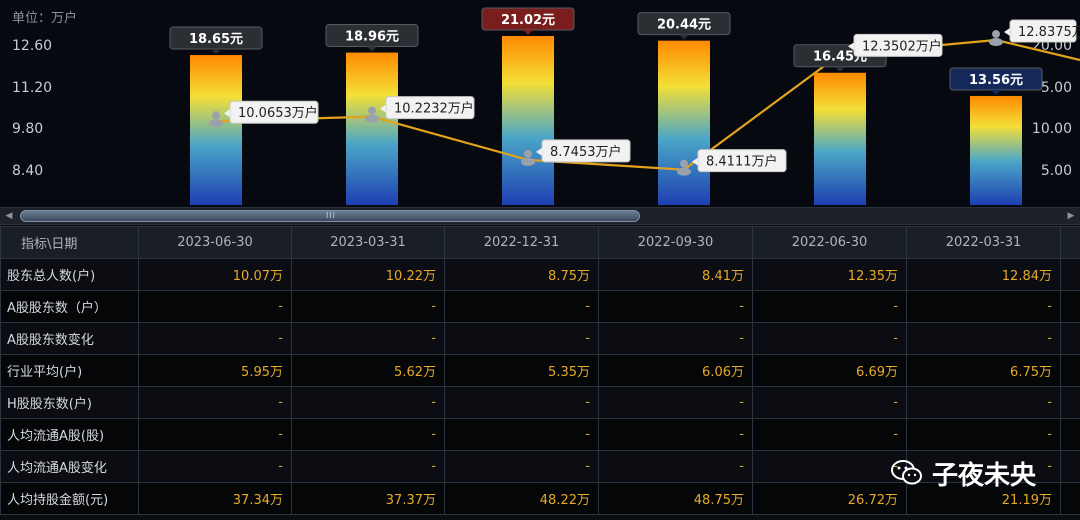 The width and height of the screenshot is (1080, 520). What do you see at coordinates (44, 18) in the screenshot?
I see `unit-label: 单位：万户` at bounding box center [44, 18].